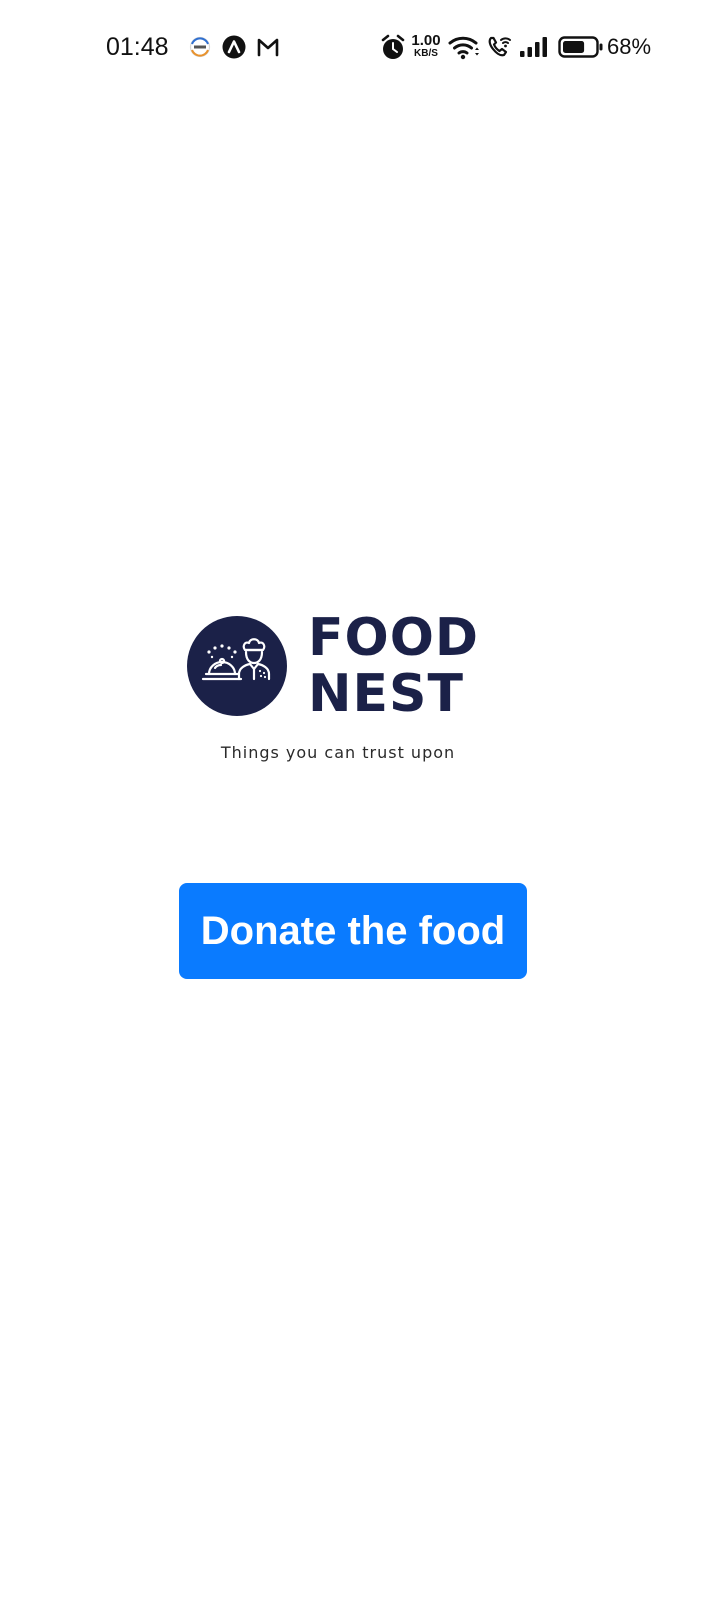  Describe the element at coordinates (393, 46) in the screenshot. I see `alarm-icon` at that location.